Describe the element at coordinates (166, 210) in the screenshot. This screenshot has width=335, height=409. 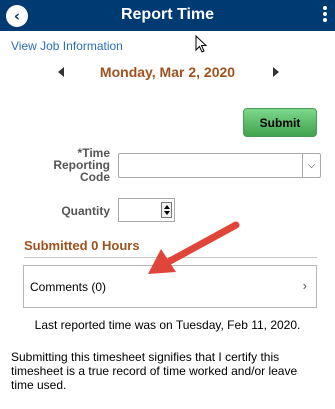
I see `quantity-stepper` at that location.